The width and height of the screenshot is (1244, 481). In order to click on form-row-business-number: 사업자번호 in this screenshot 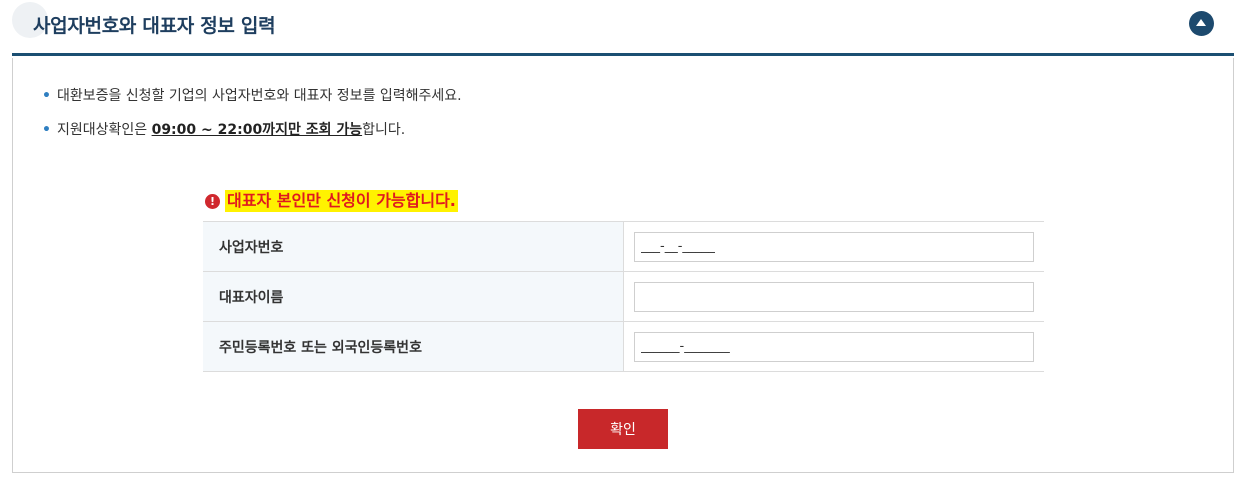, I will do `click(623, 246)`.